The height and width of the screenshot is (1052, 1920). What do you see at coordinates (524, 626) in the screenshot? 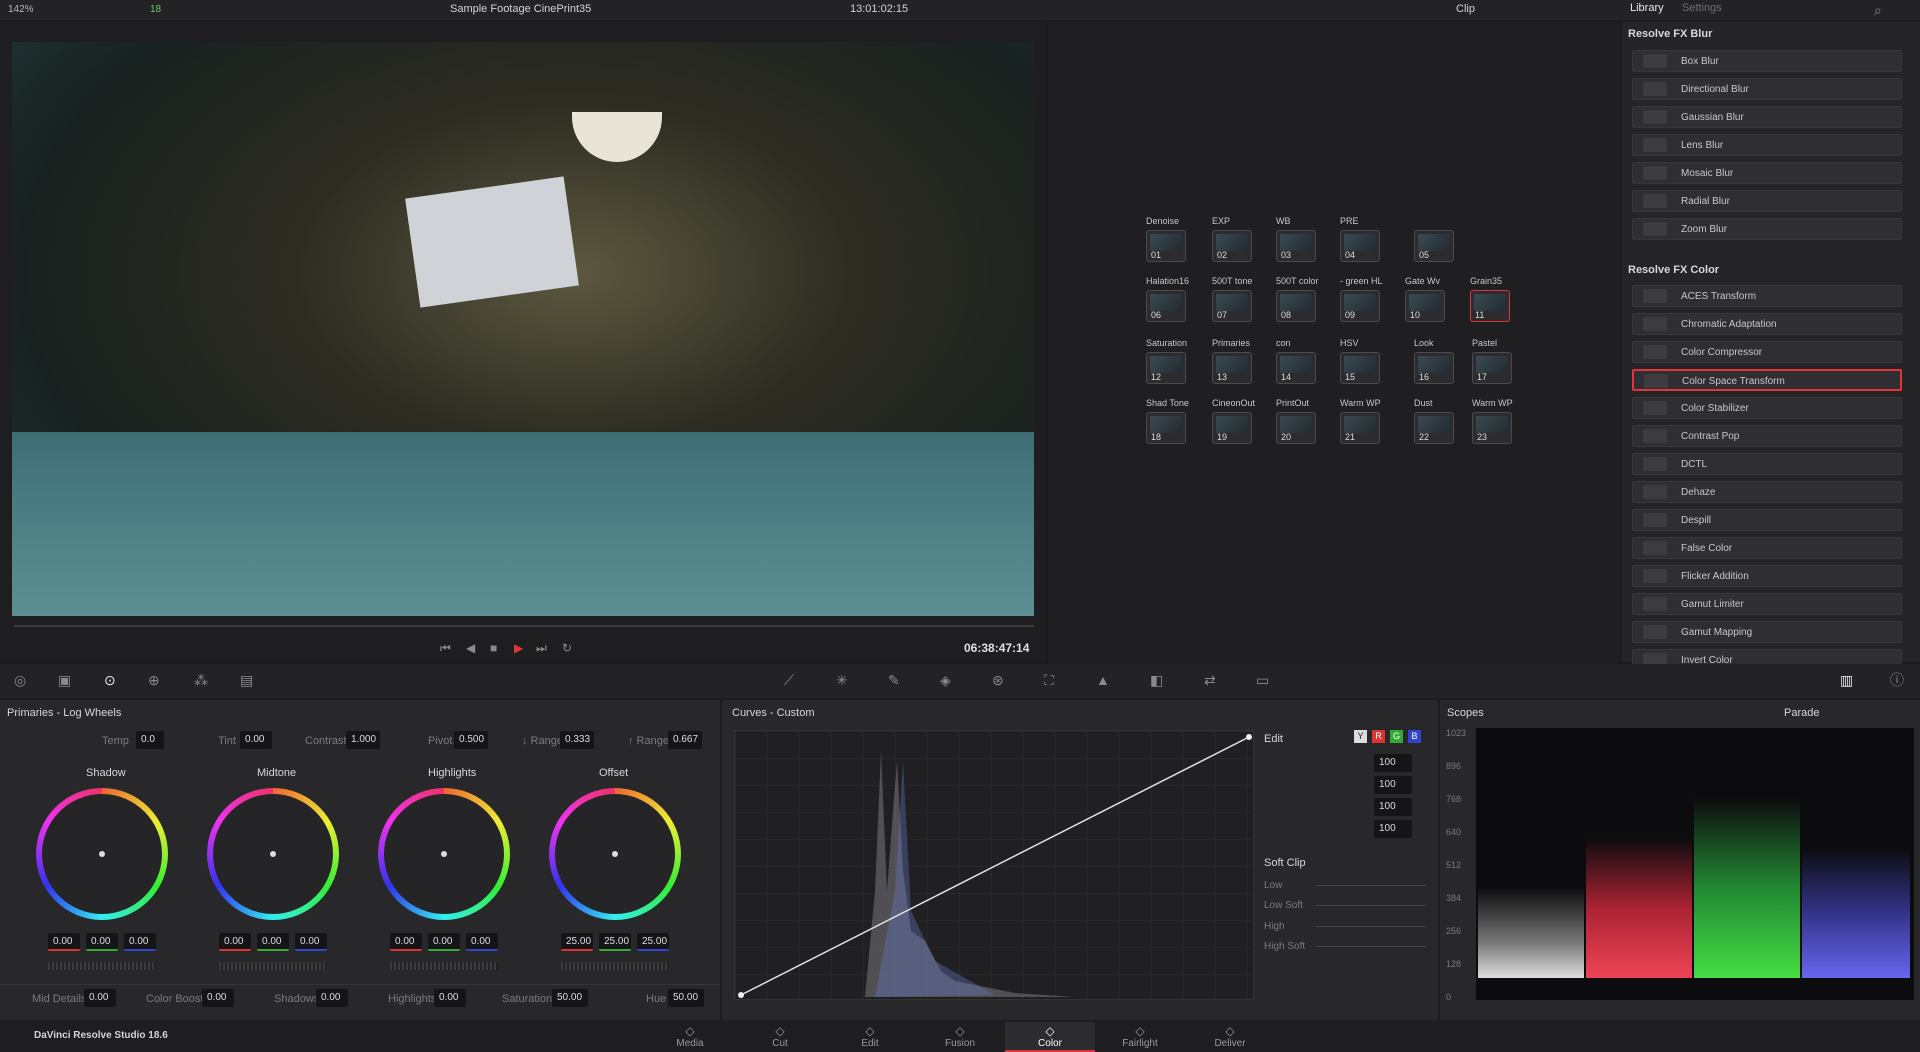
I see `scrubber` at bounding box center [524, 626].